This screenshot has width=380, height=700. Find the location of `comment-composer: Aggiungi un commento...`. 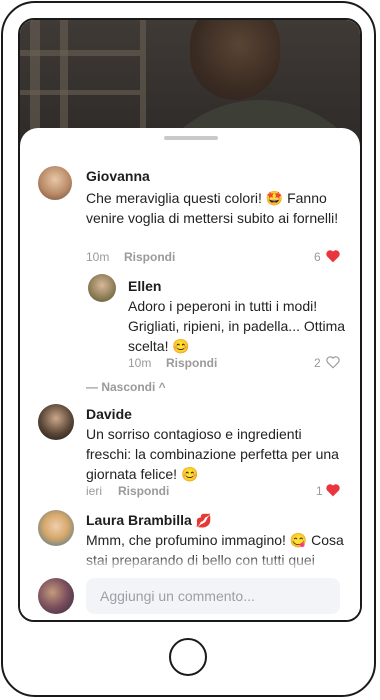

comment-composer: Aggiungi un commento... is located at coordinates (190, 594).